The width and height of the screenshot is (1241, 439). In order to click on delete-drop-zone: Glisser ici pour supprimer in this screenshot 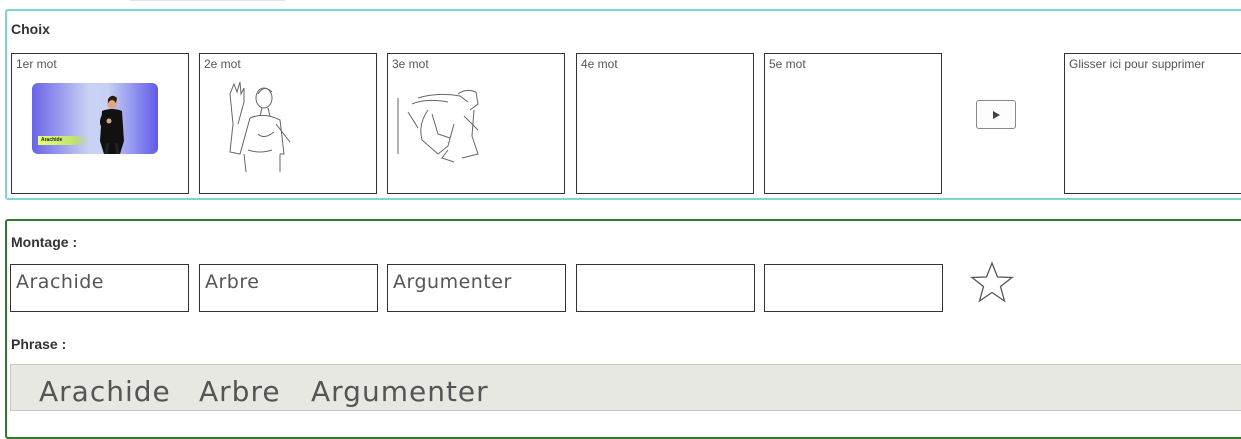, I will do `click(1152, 123)`.